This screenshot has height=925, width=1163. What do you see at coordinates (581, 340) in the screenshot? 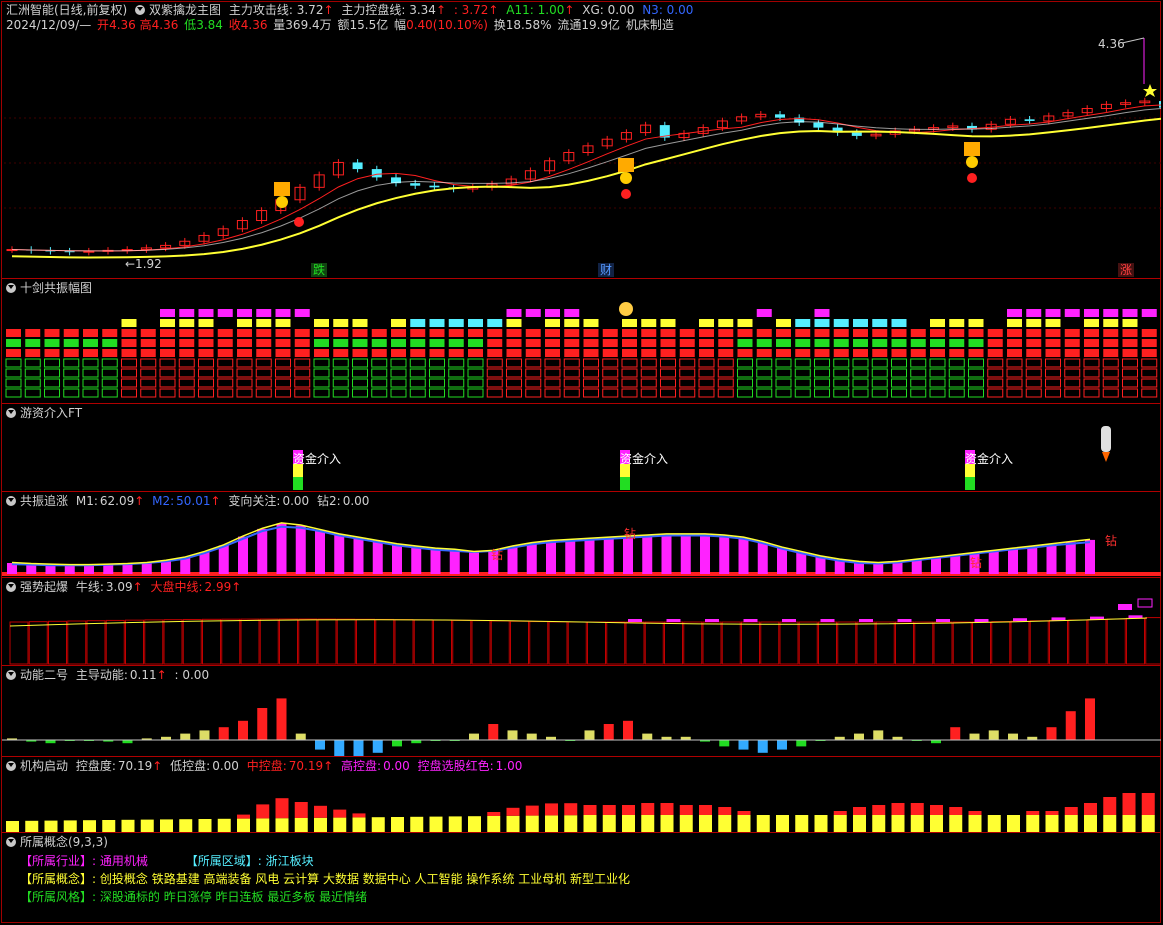
I see `sword-resonance-panel: 十剑共振幅图` at bounding box center [581, 340].